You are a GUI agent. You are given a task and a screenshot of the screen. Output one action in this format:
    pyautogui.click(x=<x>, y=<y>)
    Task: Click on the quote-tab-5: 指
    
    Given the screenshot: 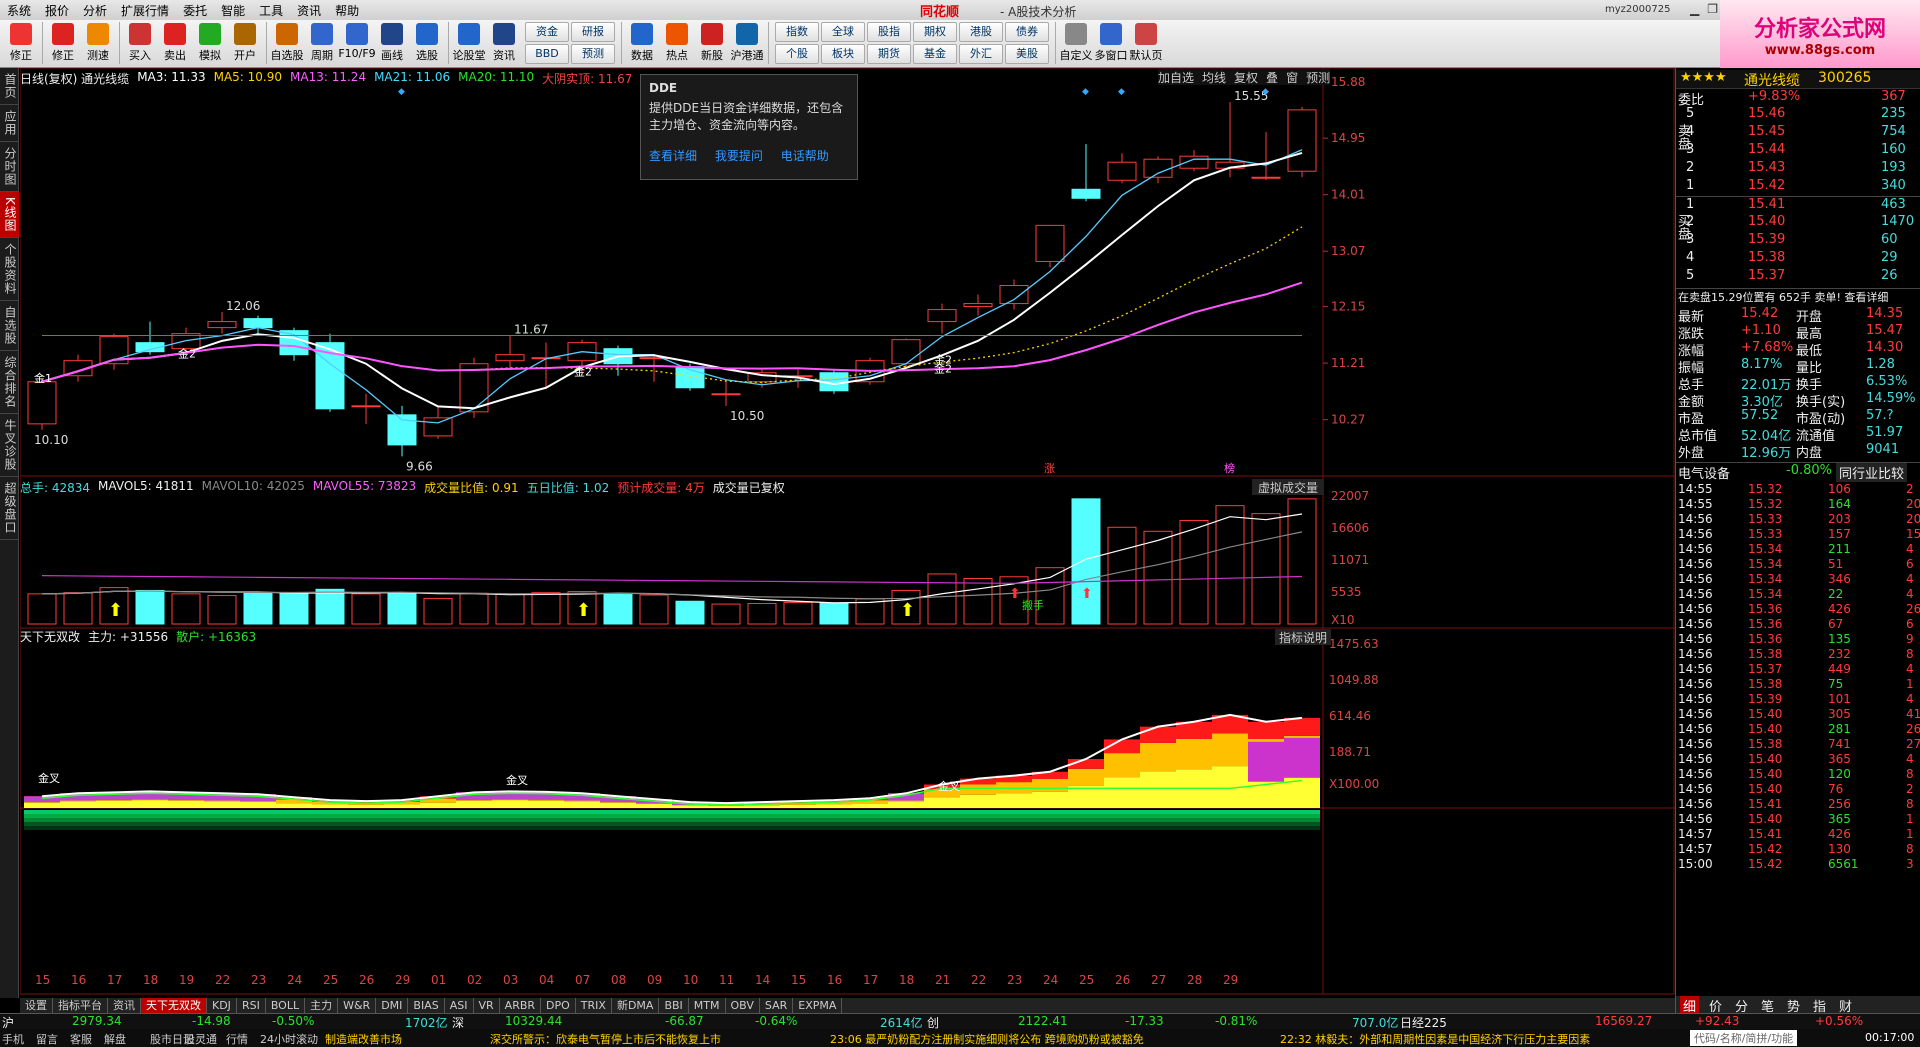 What is the action you would take?
    pyautogui.click(x=1819, y=1005)
    